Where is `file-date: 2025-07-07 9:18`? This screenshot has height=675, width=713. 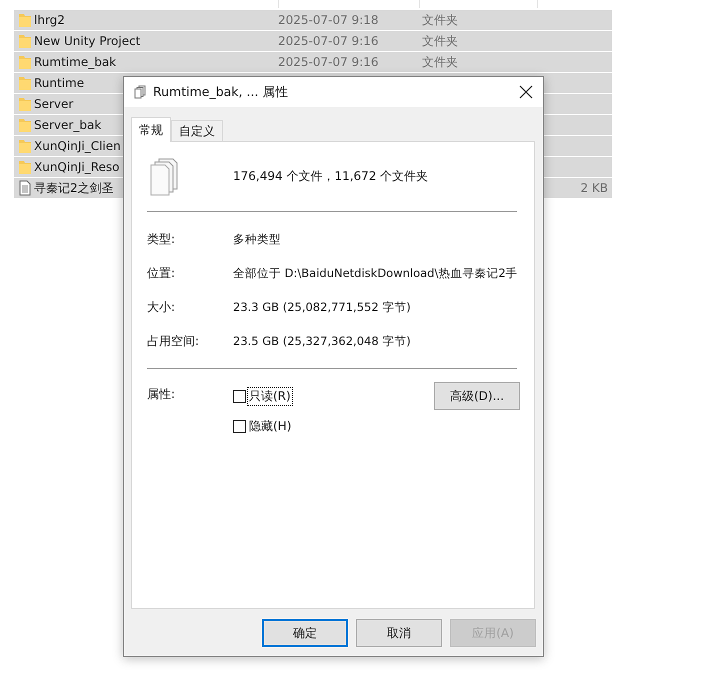
file-date: 2025-07-07 9:18 is located at coordinates (328, 20).